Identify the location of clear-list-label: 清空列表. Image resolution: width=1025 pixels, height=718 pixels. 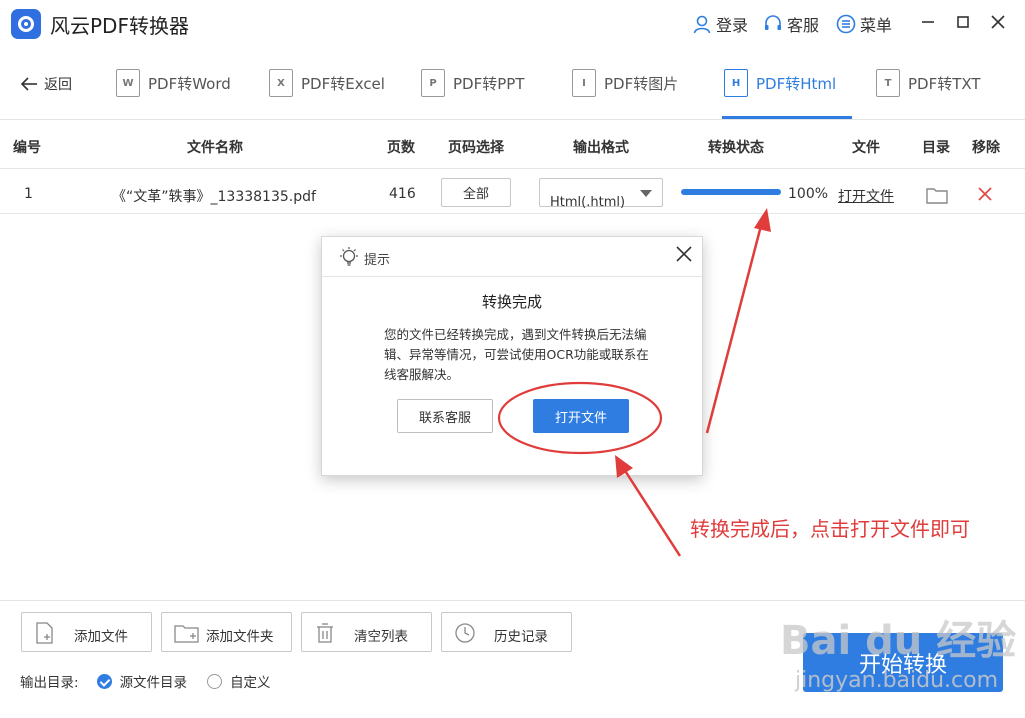
(381, 637).